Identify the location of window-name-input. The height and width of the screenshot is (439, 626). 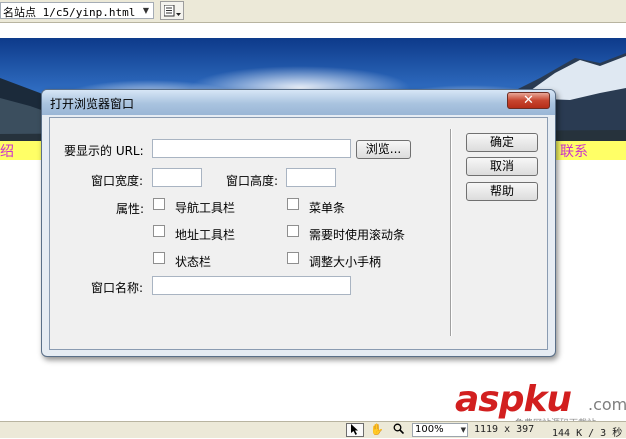
(251, 285).